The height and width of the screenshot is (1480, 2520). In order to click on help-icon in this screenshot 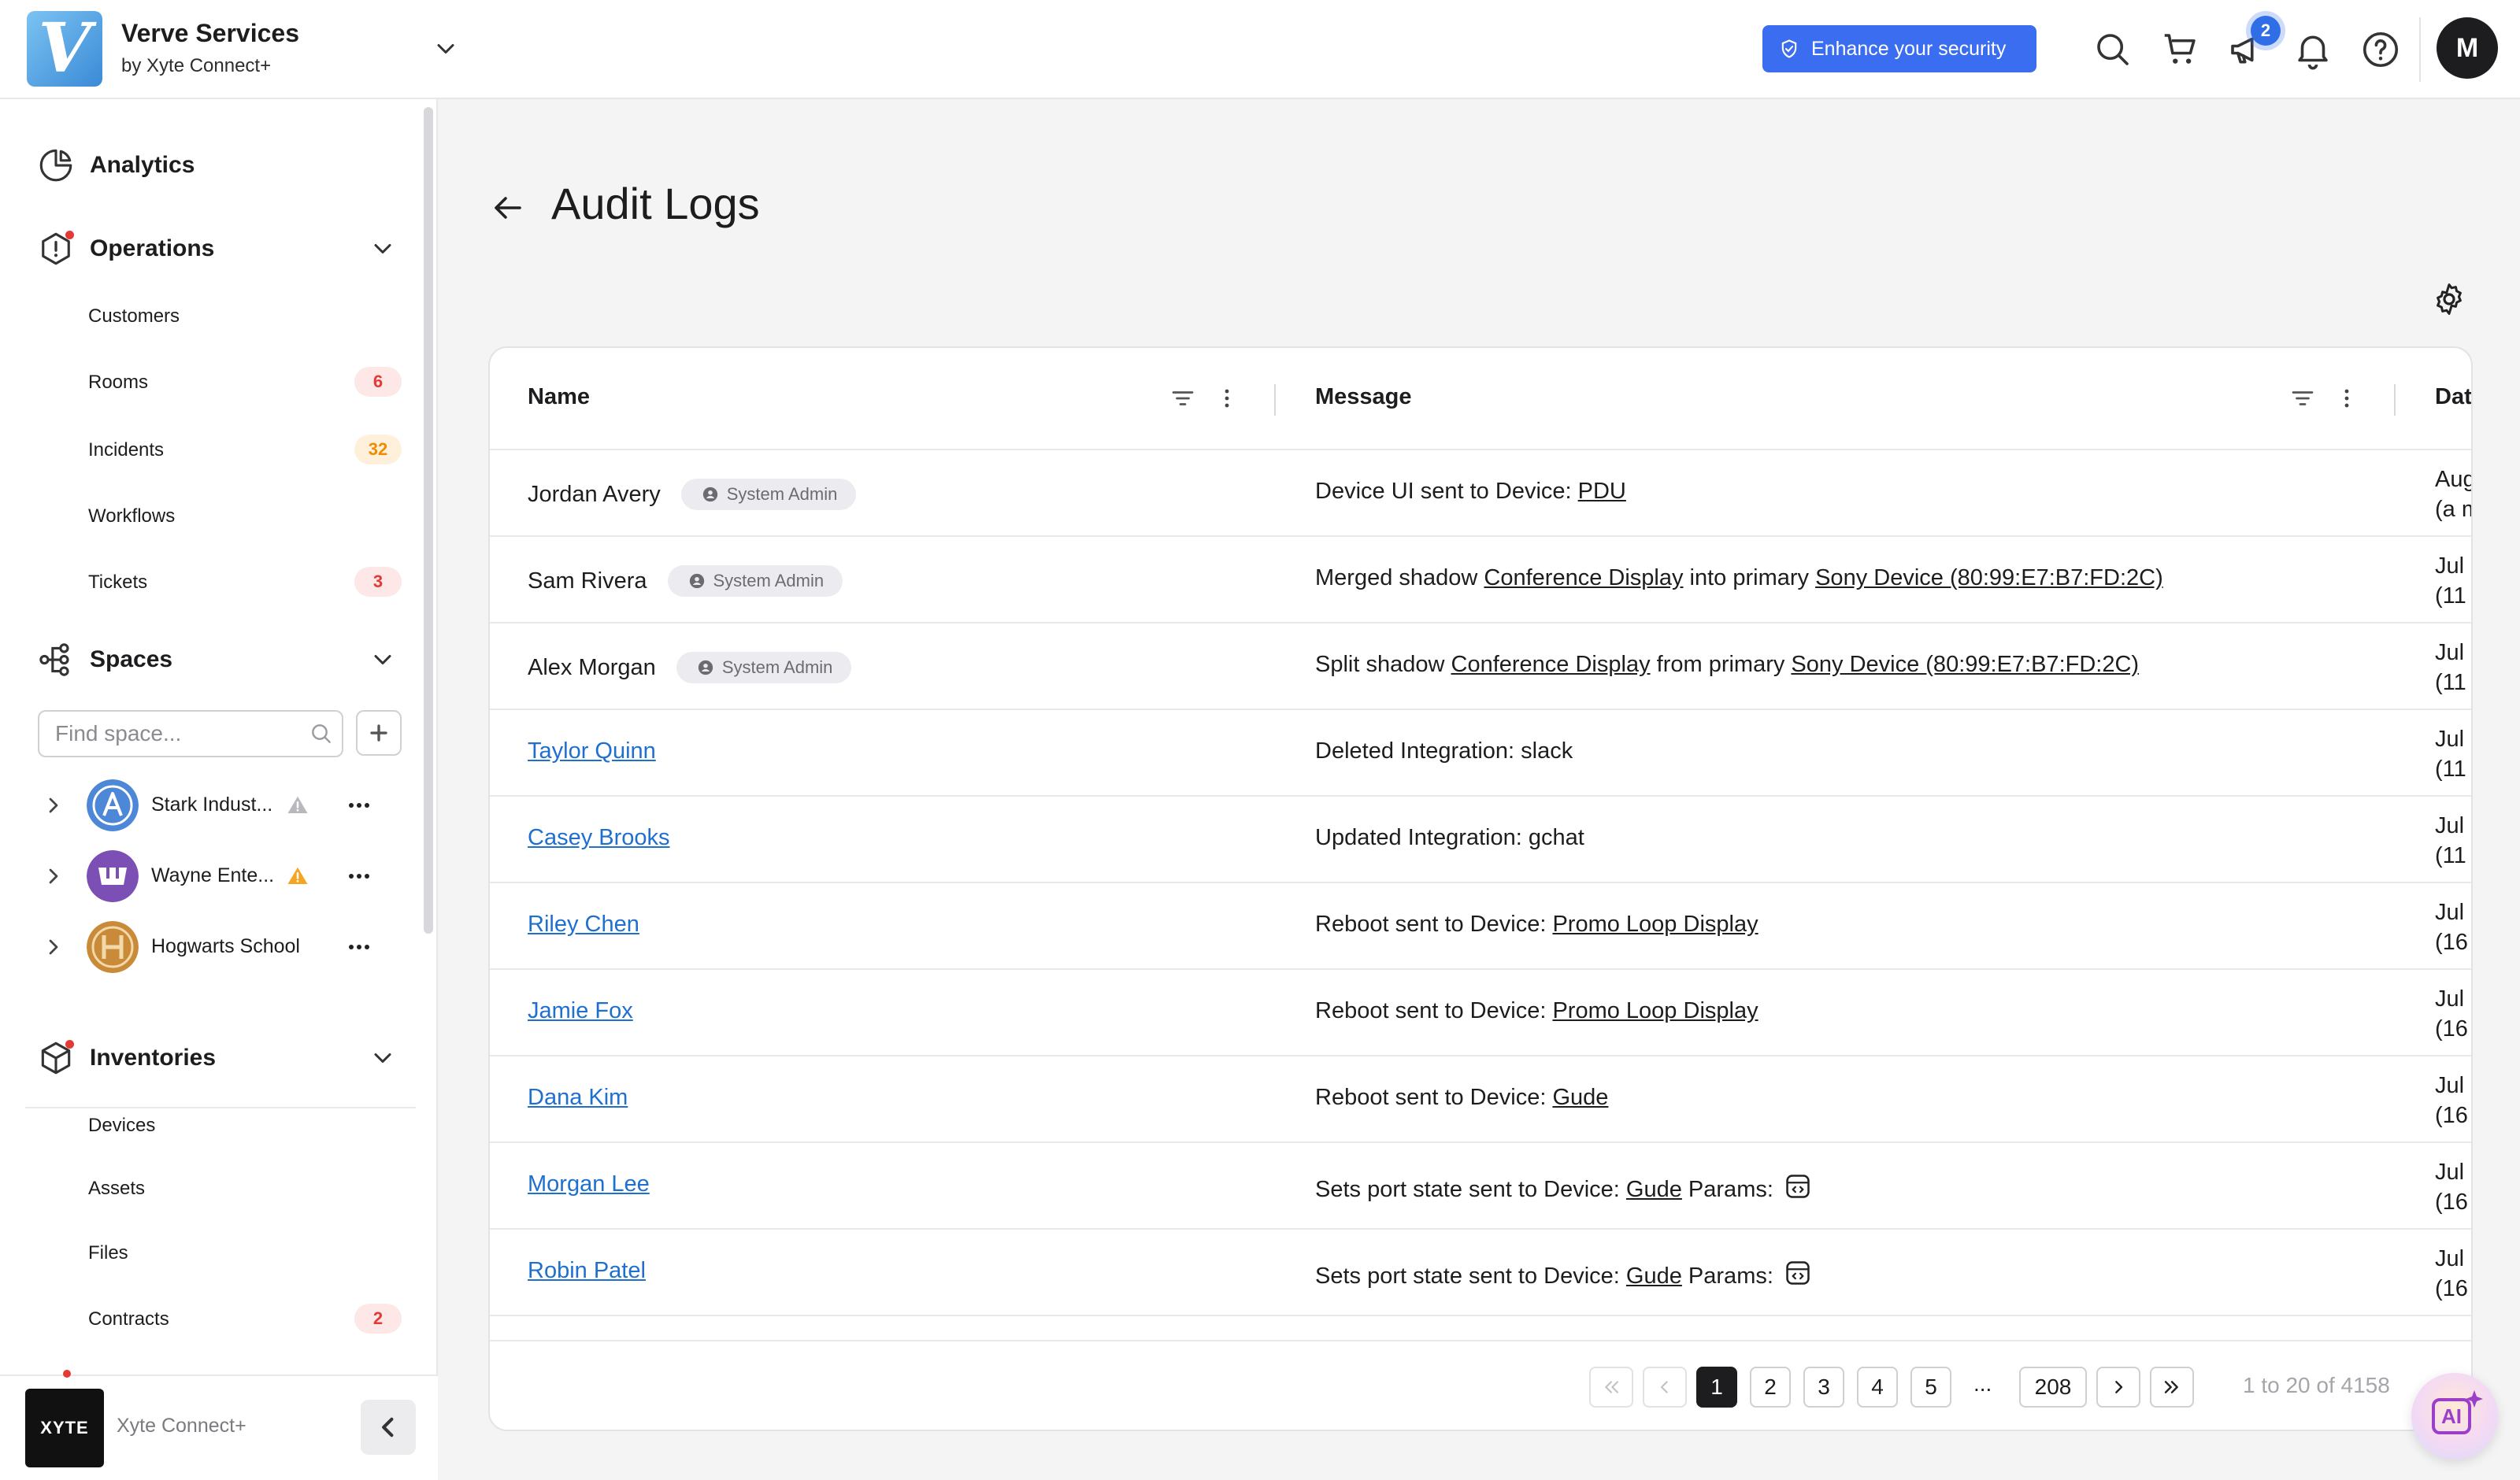, I will do `click(2380, 49)`.